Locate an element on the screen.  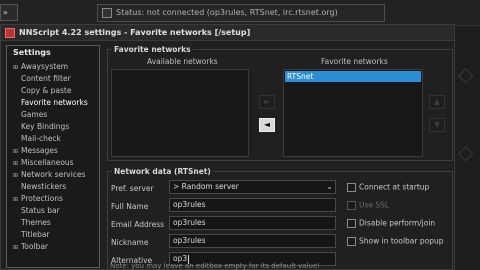
sidebar-item-newstickers: Newstickers is located at coordinates (39, 188).